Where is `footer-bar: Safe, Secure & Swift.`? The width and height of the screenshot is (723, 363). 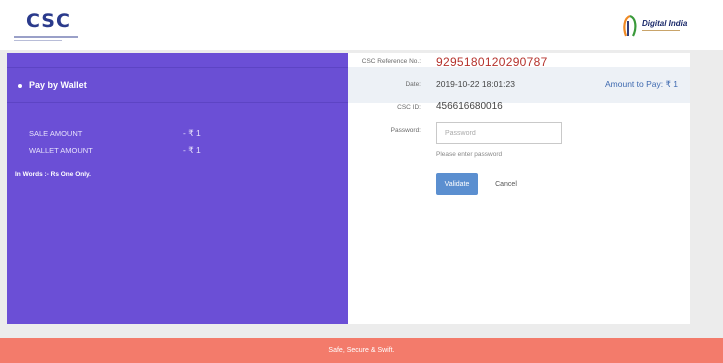
footer-bar: Safe, Secure & Swift. is located at coordinates (361, 350).